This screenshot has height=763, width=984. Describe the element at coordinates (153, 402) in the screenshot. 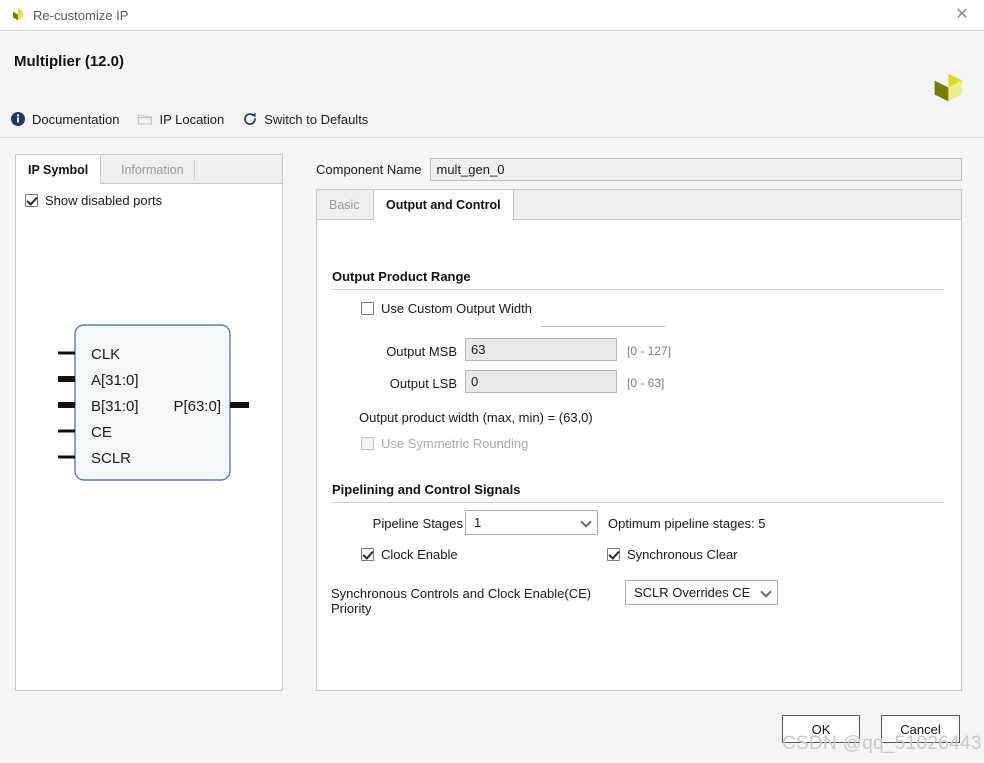

I see `symbol-svg: CLK A[31:0] B[31:0] CE SCLR P[63:0]` at that location.